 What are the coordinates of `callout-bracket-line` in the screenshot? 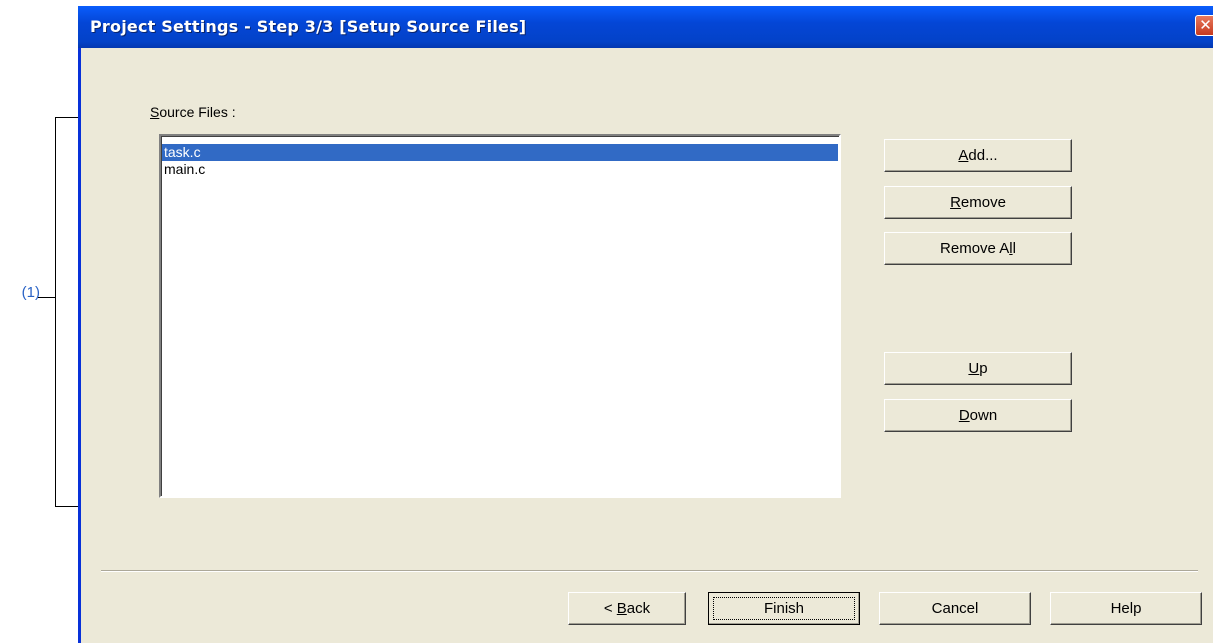 It's located at (55, 312).